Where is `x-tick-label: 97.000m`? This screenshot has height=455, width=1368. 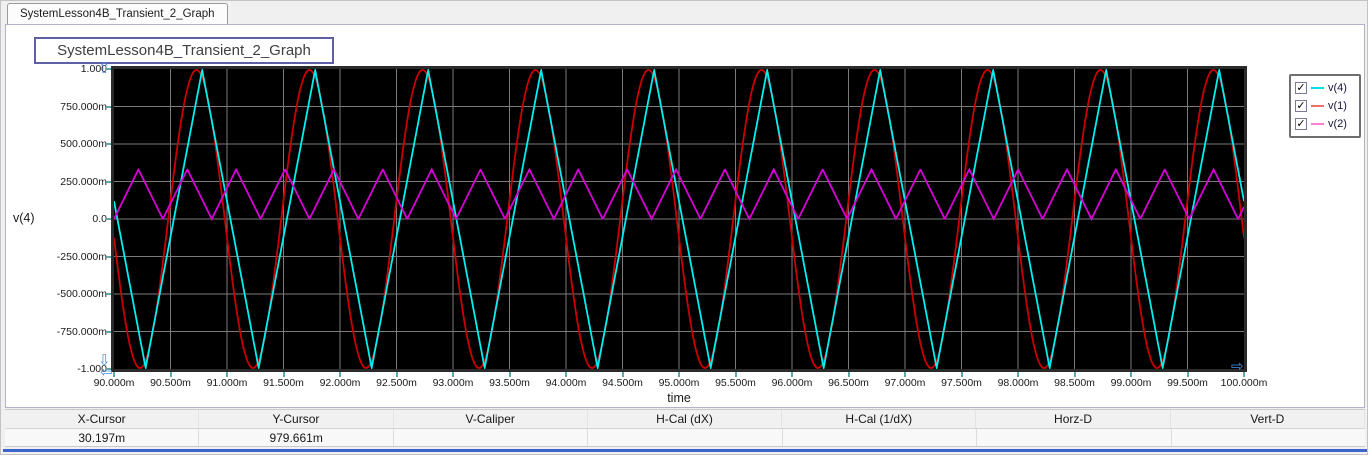 x-tick-label: 97.000m is located at coordinates (905, 383).